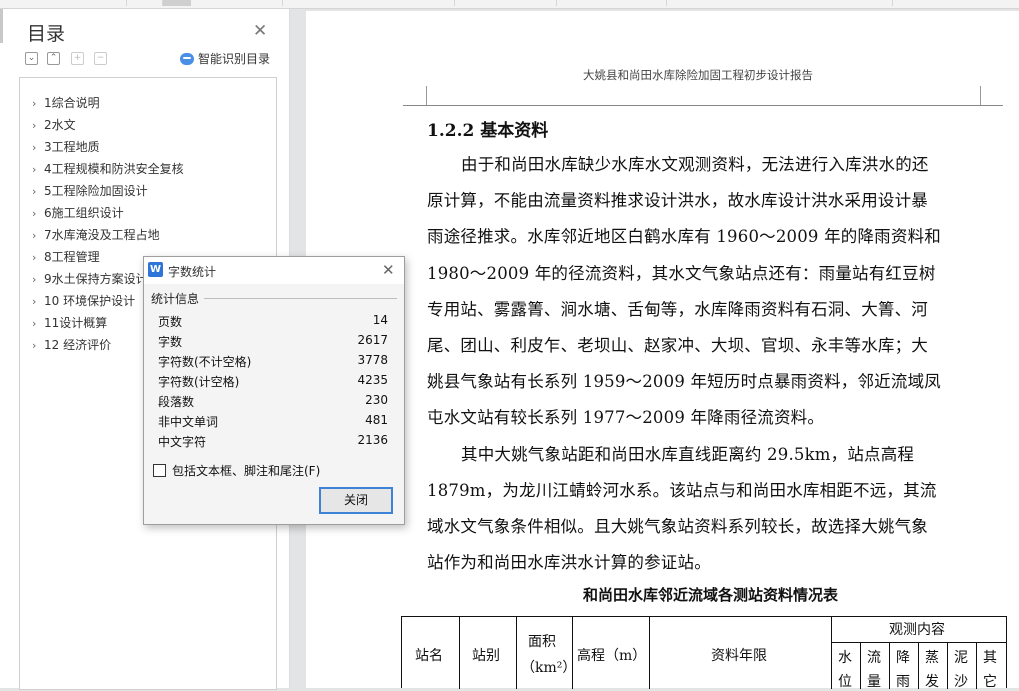 This screenshot has height=691, width=1019. I want to click on smart-toc-icon, so click(187, 58).